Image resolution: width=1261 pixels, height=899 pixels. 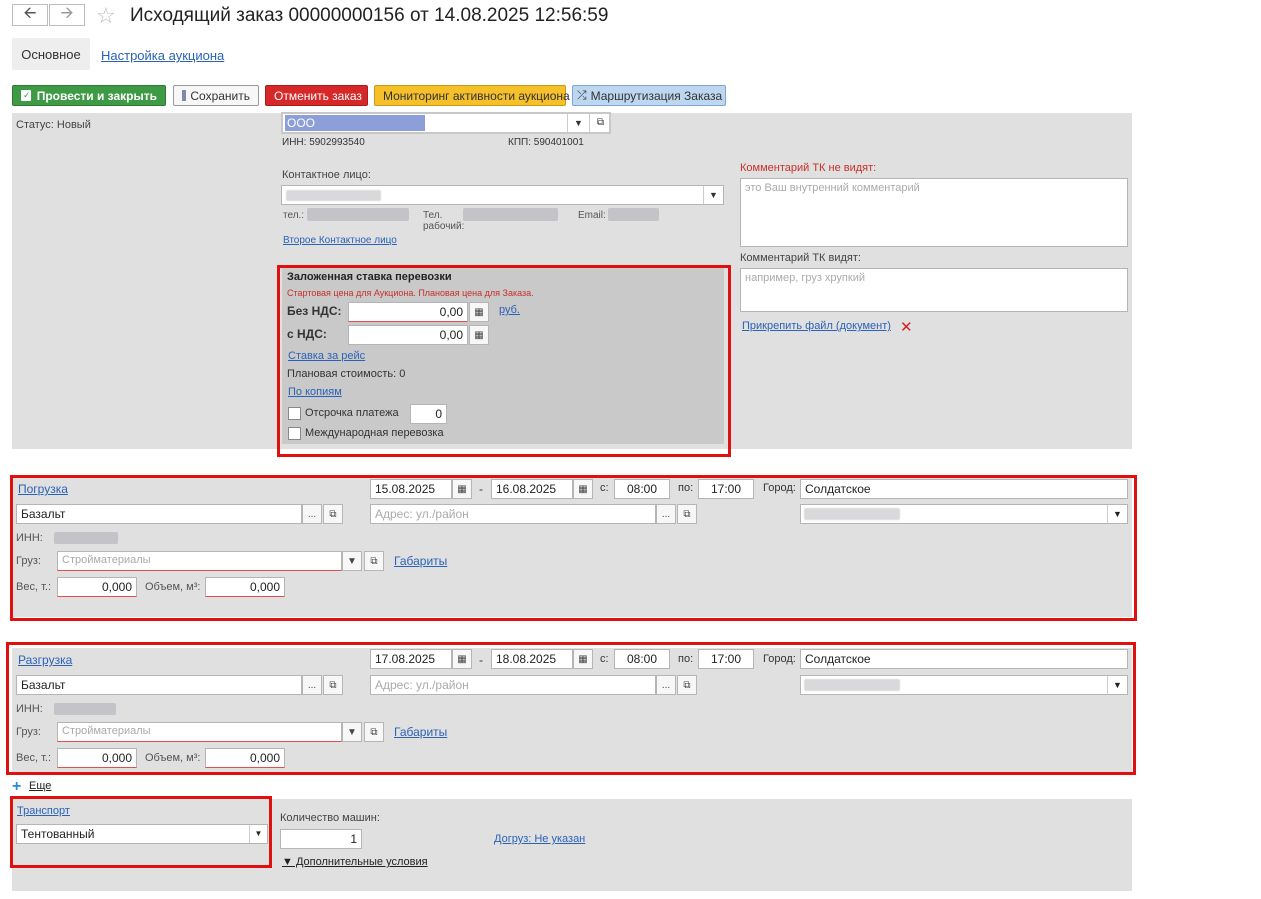 I want to click on star-icon: ☆, so click(x=106, y=16).